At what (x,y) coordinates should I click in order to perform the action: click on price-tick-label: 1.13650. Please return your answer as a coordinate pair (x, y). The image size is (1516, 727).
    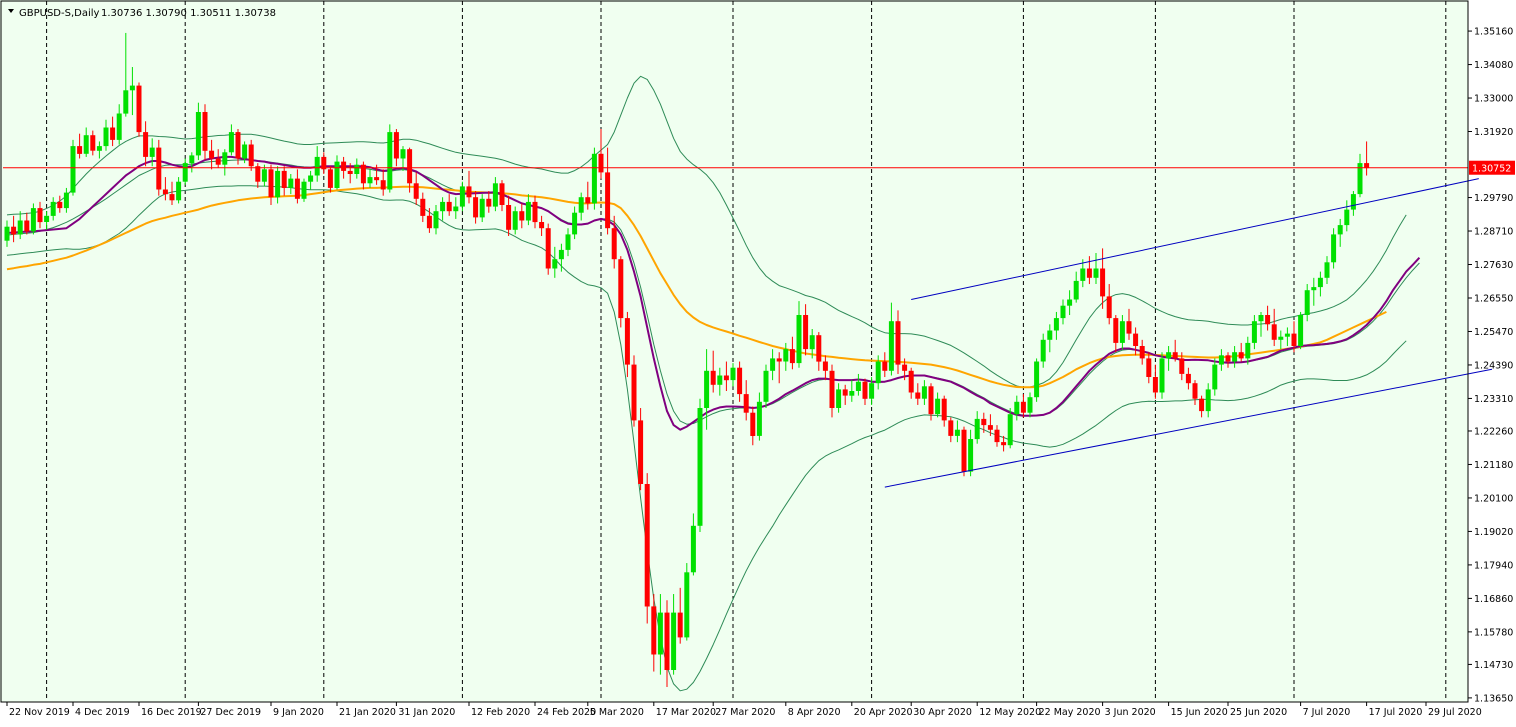
    Looking at the image, I should click on (1493, 698).